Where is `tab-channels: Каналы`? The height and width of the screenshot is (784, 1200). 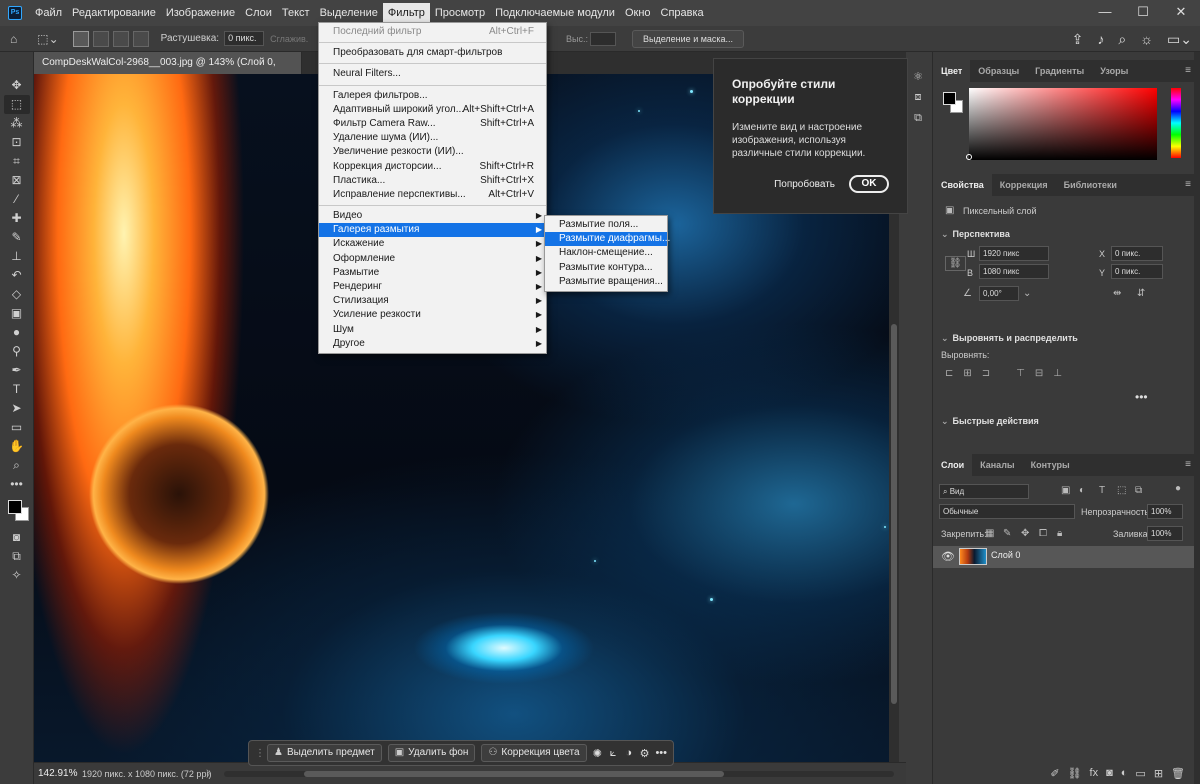 tab-channels: Каналы is located at coordinates (997, 465).